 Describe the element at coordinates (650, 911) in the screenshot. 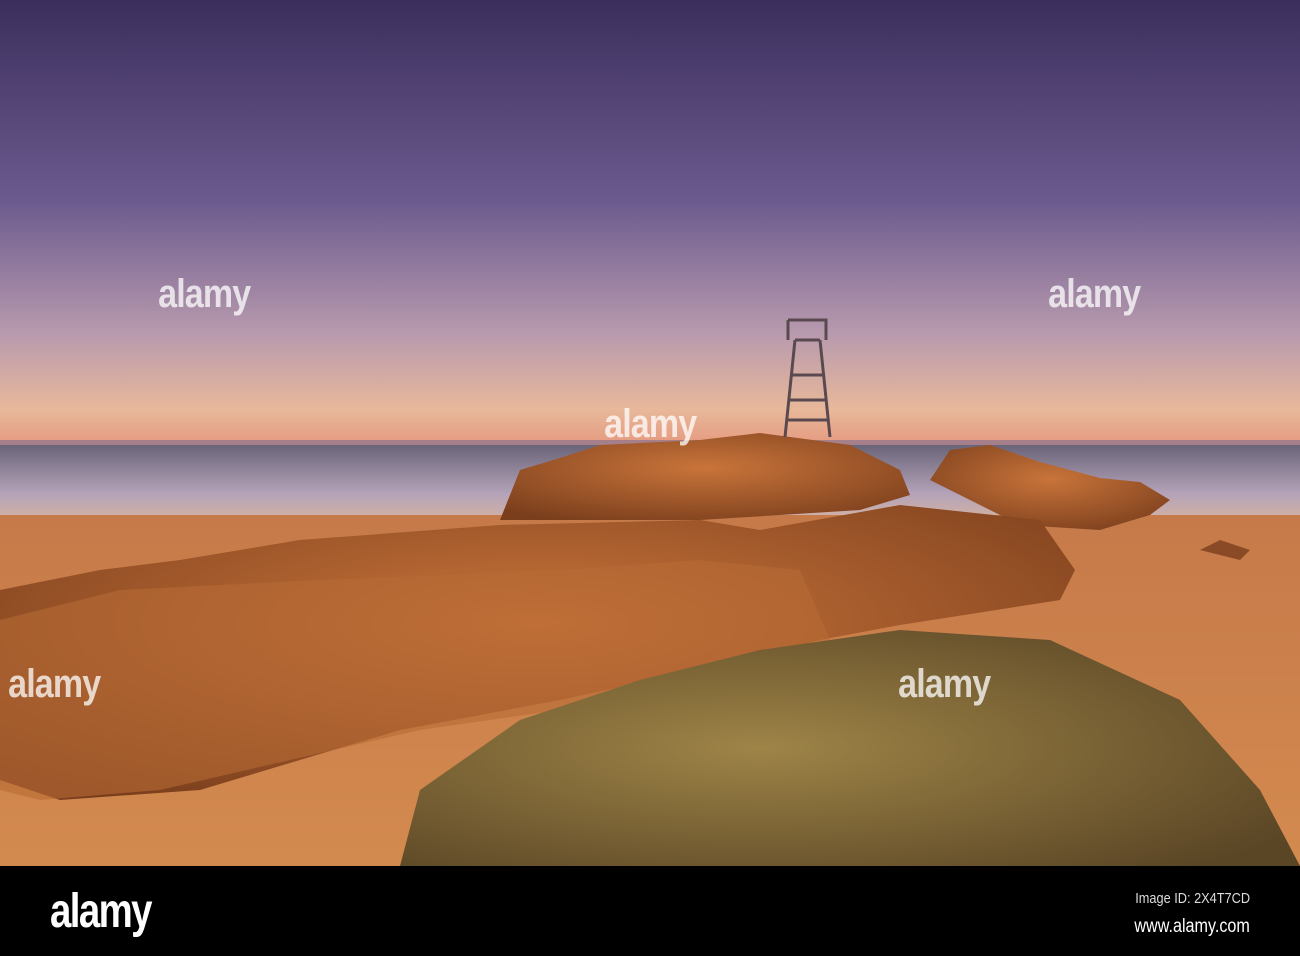

I see `footer-bar: alamy Image ID: 2X4T7CD www.alamy.com` at that location.